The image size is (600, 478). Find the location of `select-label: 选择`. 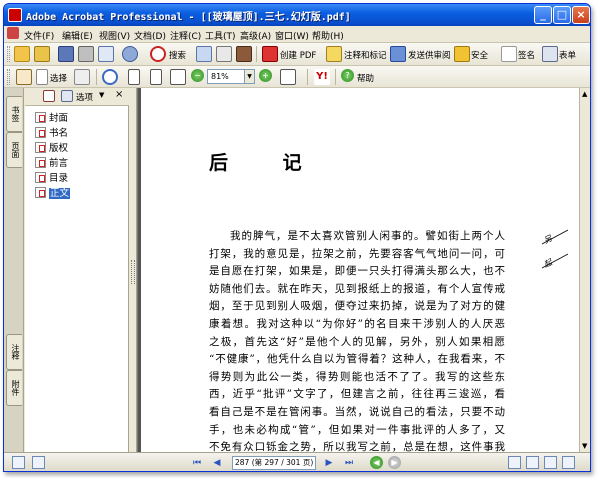

select-label: 选择 is located at coordinates (58, 78).